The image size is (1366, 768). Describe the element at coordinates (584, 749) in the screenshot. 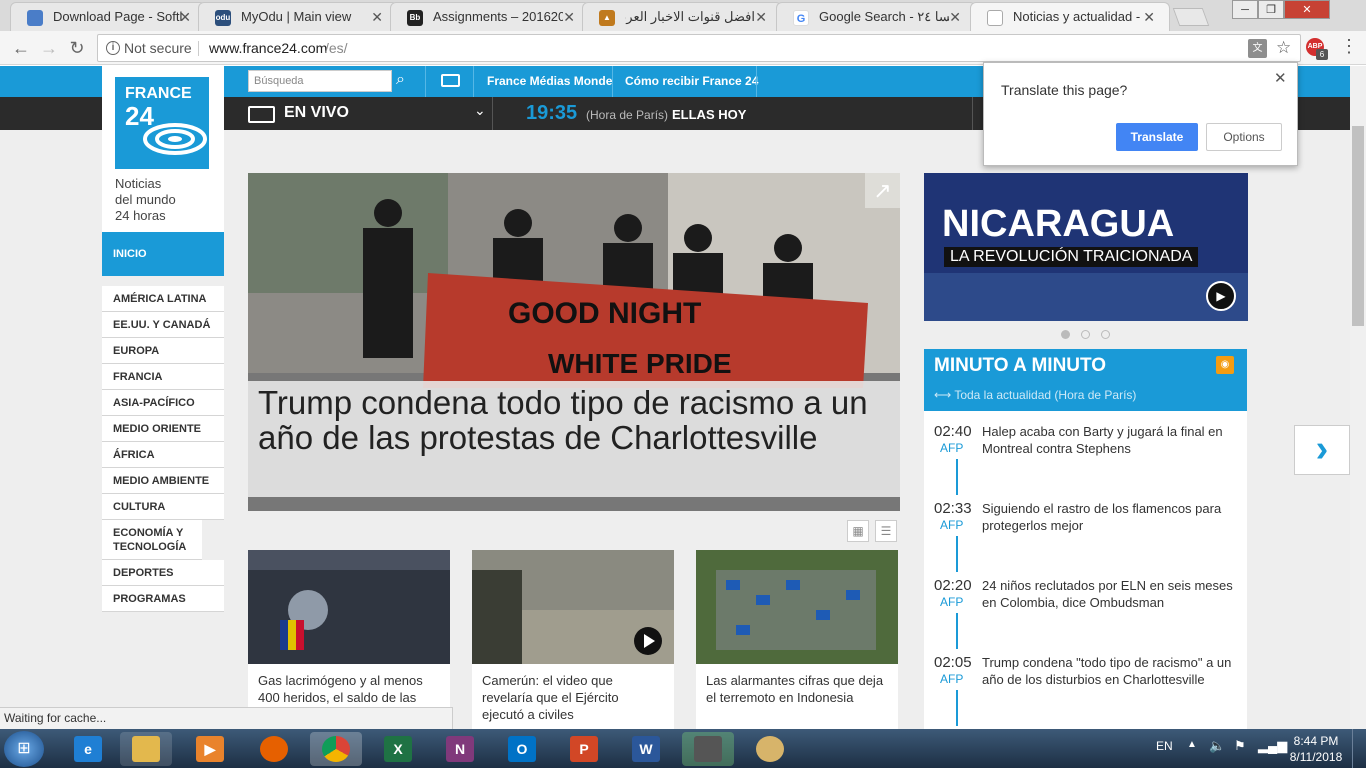

I see `taskbar-powerpoint: P` at that location.